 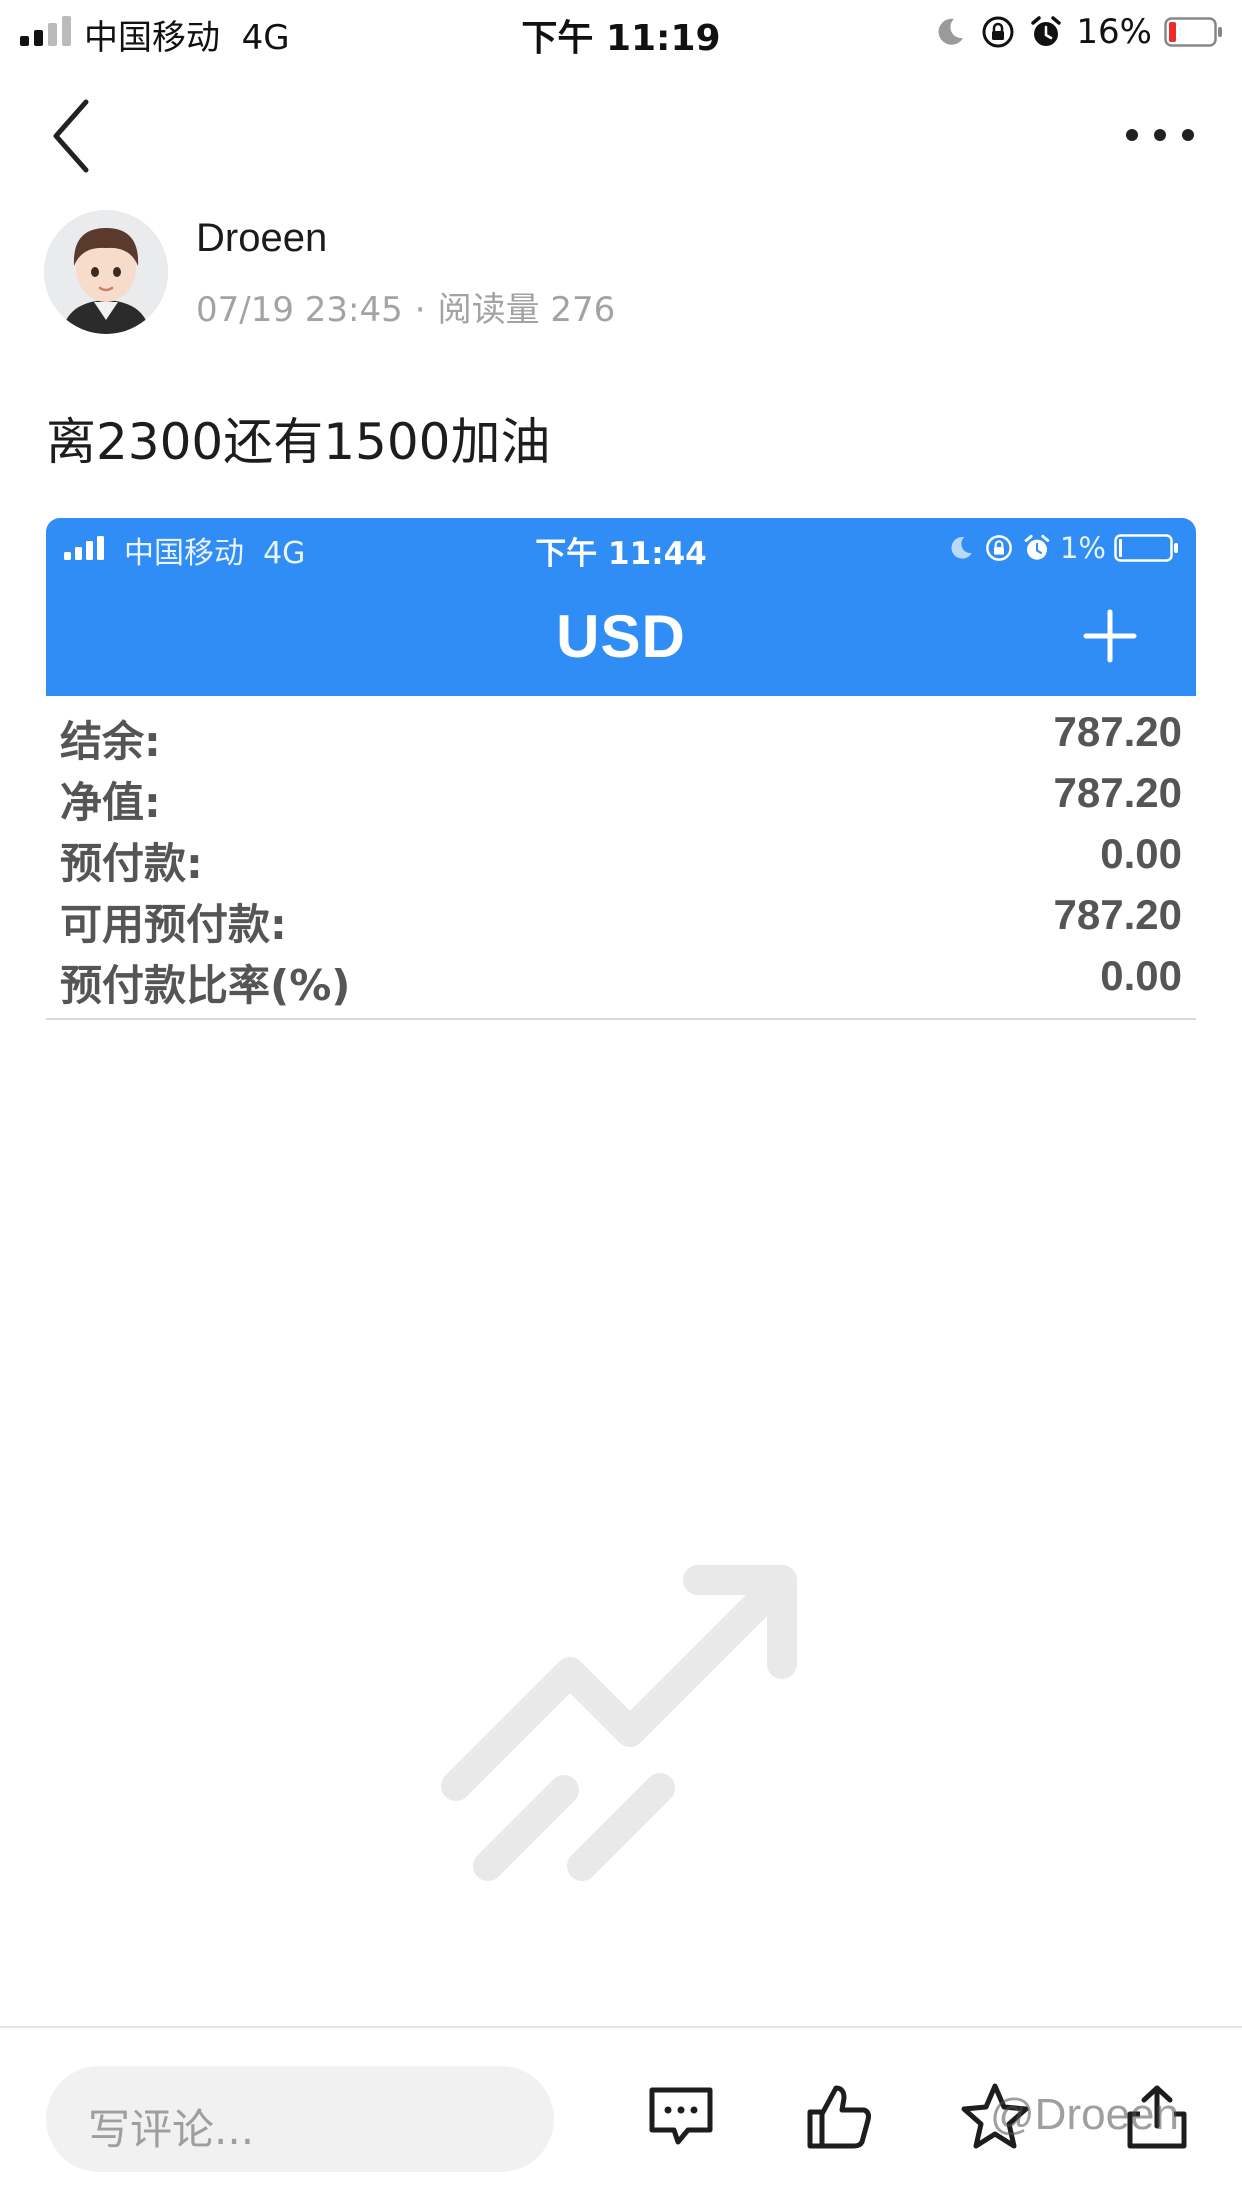 I want to click on post-date: 07/19 23:45, so click(x=299, y=310).